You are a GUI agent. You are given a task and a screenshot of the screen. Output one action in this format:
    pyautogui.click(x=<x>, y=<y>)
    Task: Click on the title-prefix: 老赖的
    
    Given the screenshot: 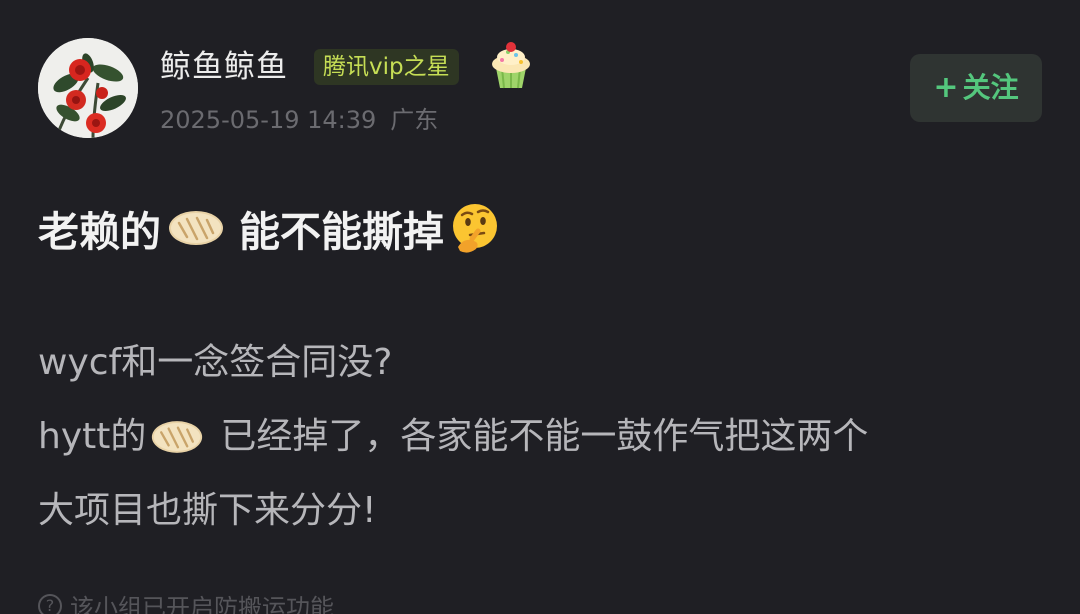 What is the action you would take?
    pyautogui.click(x=99, y=232)
    